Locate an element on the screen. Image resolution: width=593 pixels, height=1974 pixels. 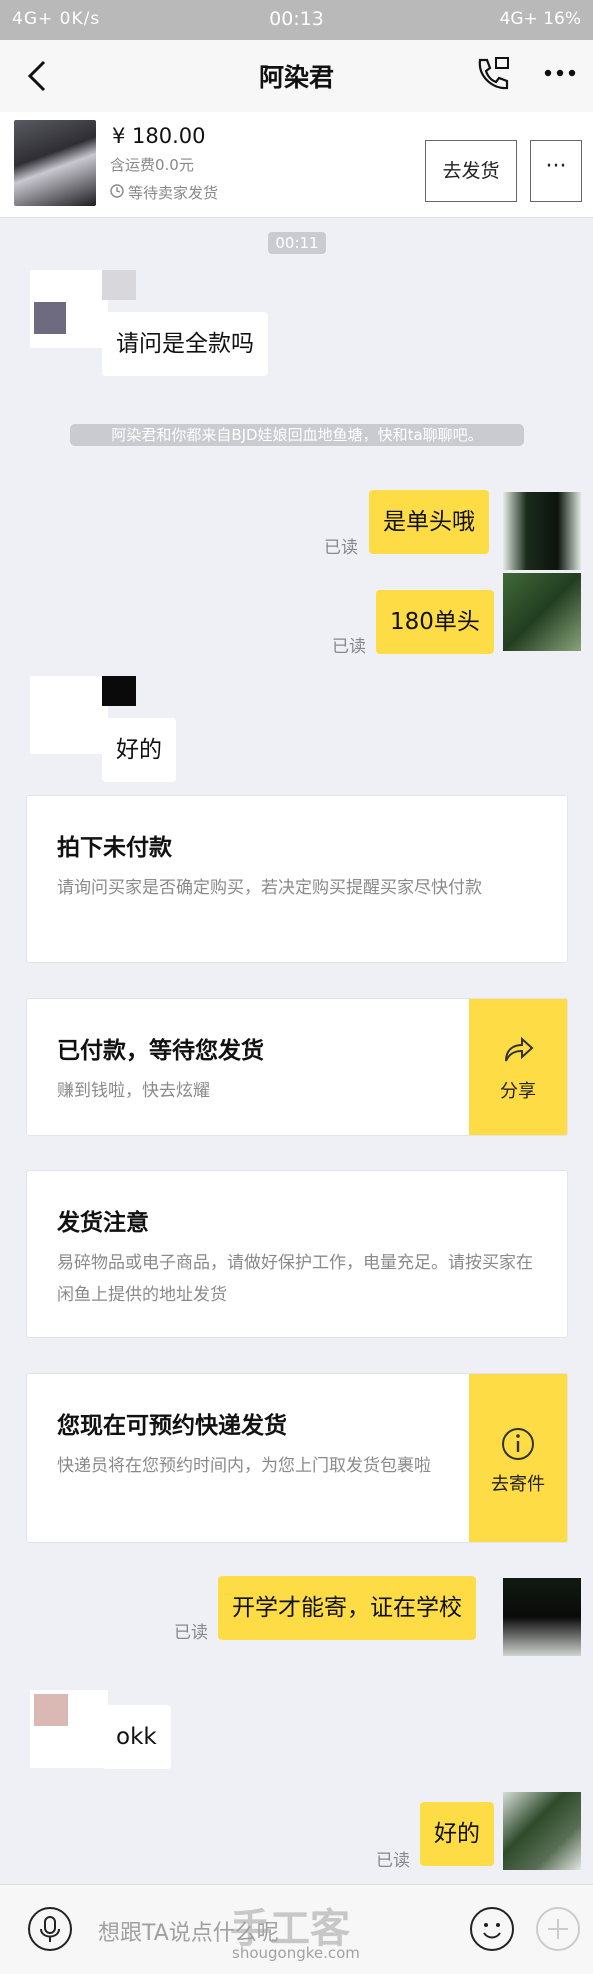
product-shipping: 含运费0.0元 is located at coordinates (152, 165).